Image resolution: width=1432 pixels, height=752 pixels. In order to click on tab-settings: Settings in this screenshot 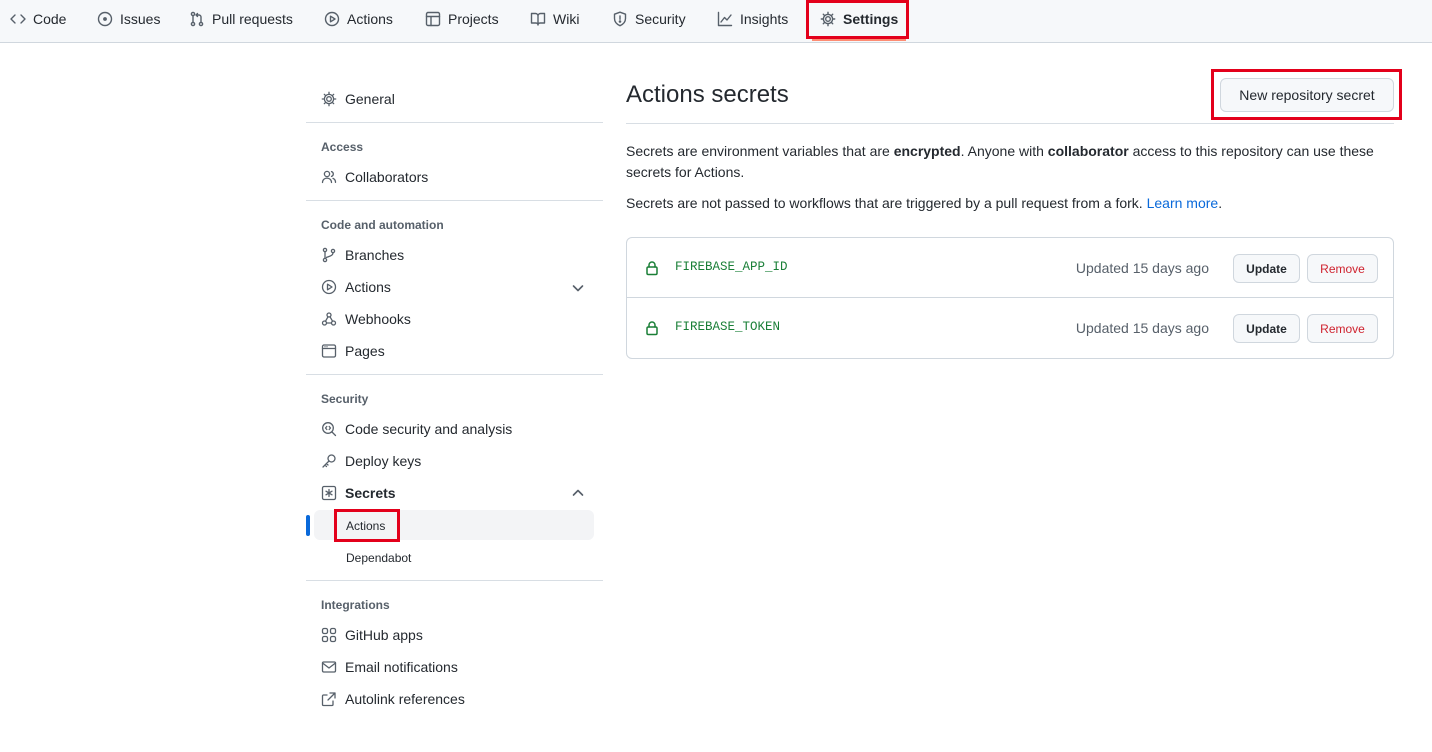, I will do `click(859, 18)`.